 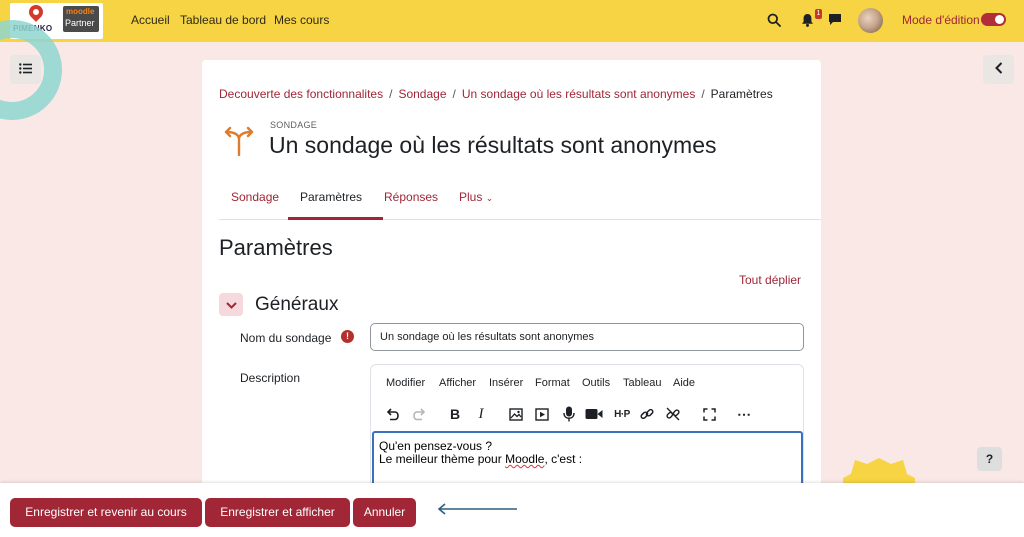 I want to click on save-and-display-button: Enregistrer et afficher, so click(x=277, y=512).